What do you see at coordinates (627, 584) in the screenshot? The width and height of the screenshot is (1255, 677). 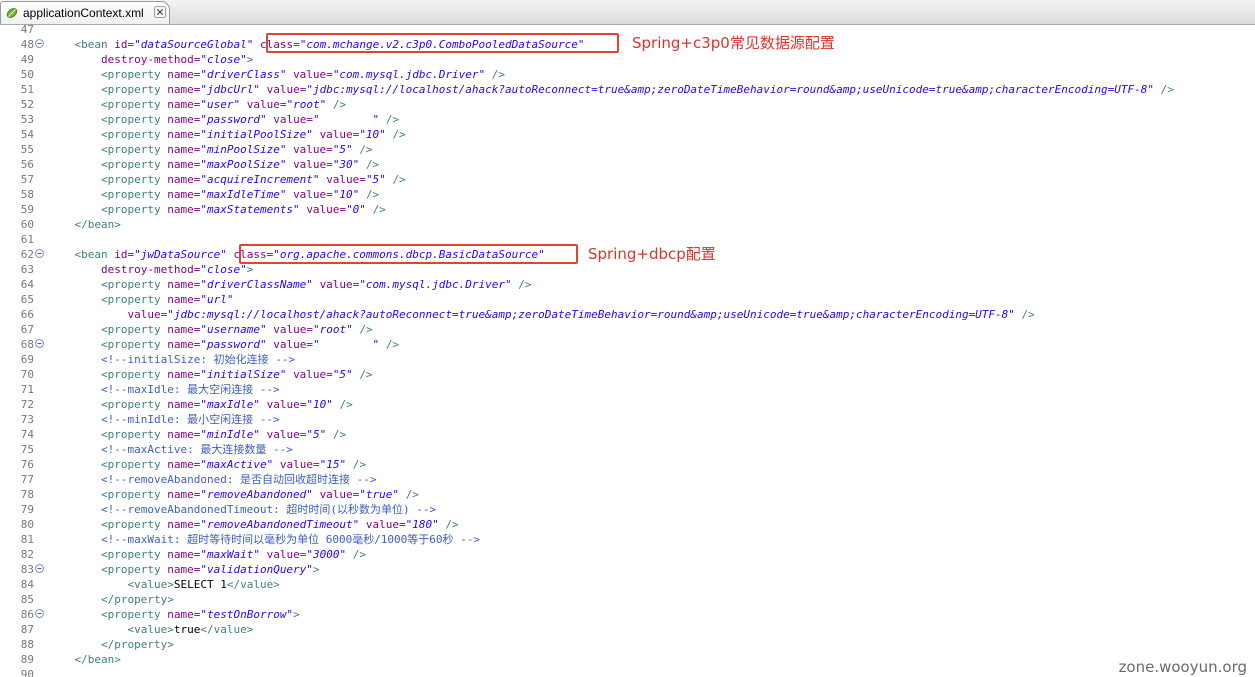 I see `code-line: 84 <value>SELECT 1</value>` at bounding box center [627, 584].